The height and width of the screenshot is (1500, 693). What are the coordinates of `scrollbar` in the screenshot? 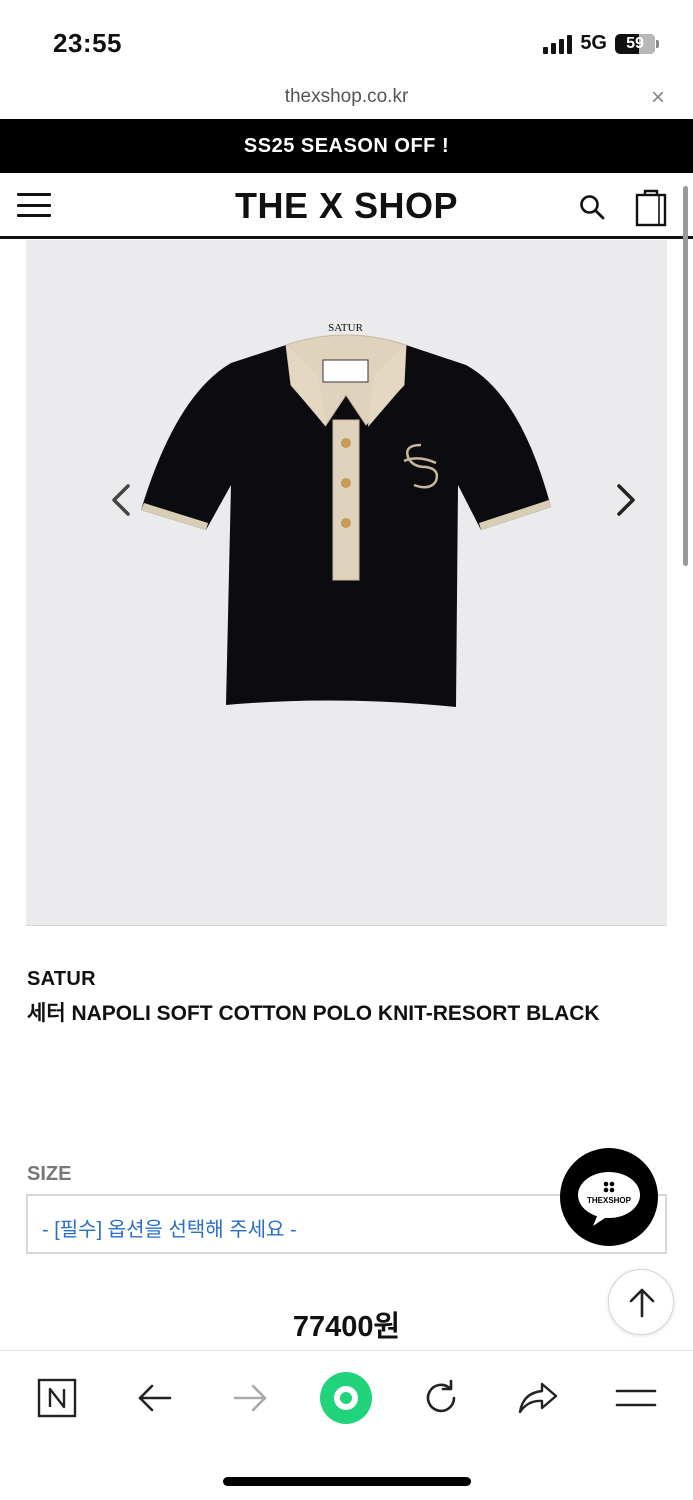 It's located at (685, 376).